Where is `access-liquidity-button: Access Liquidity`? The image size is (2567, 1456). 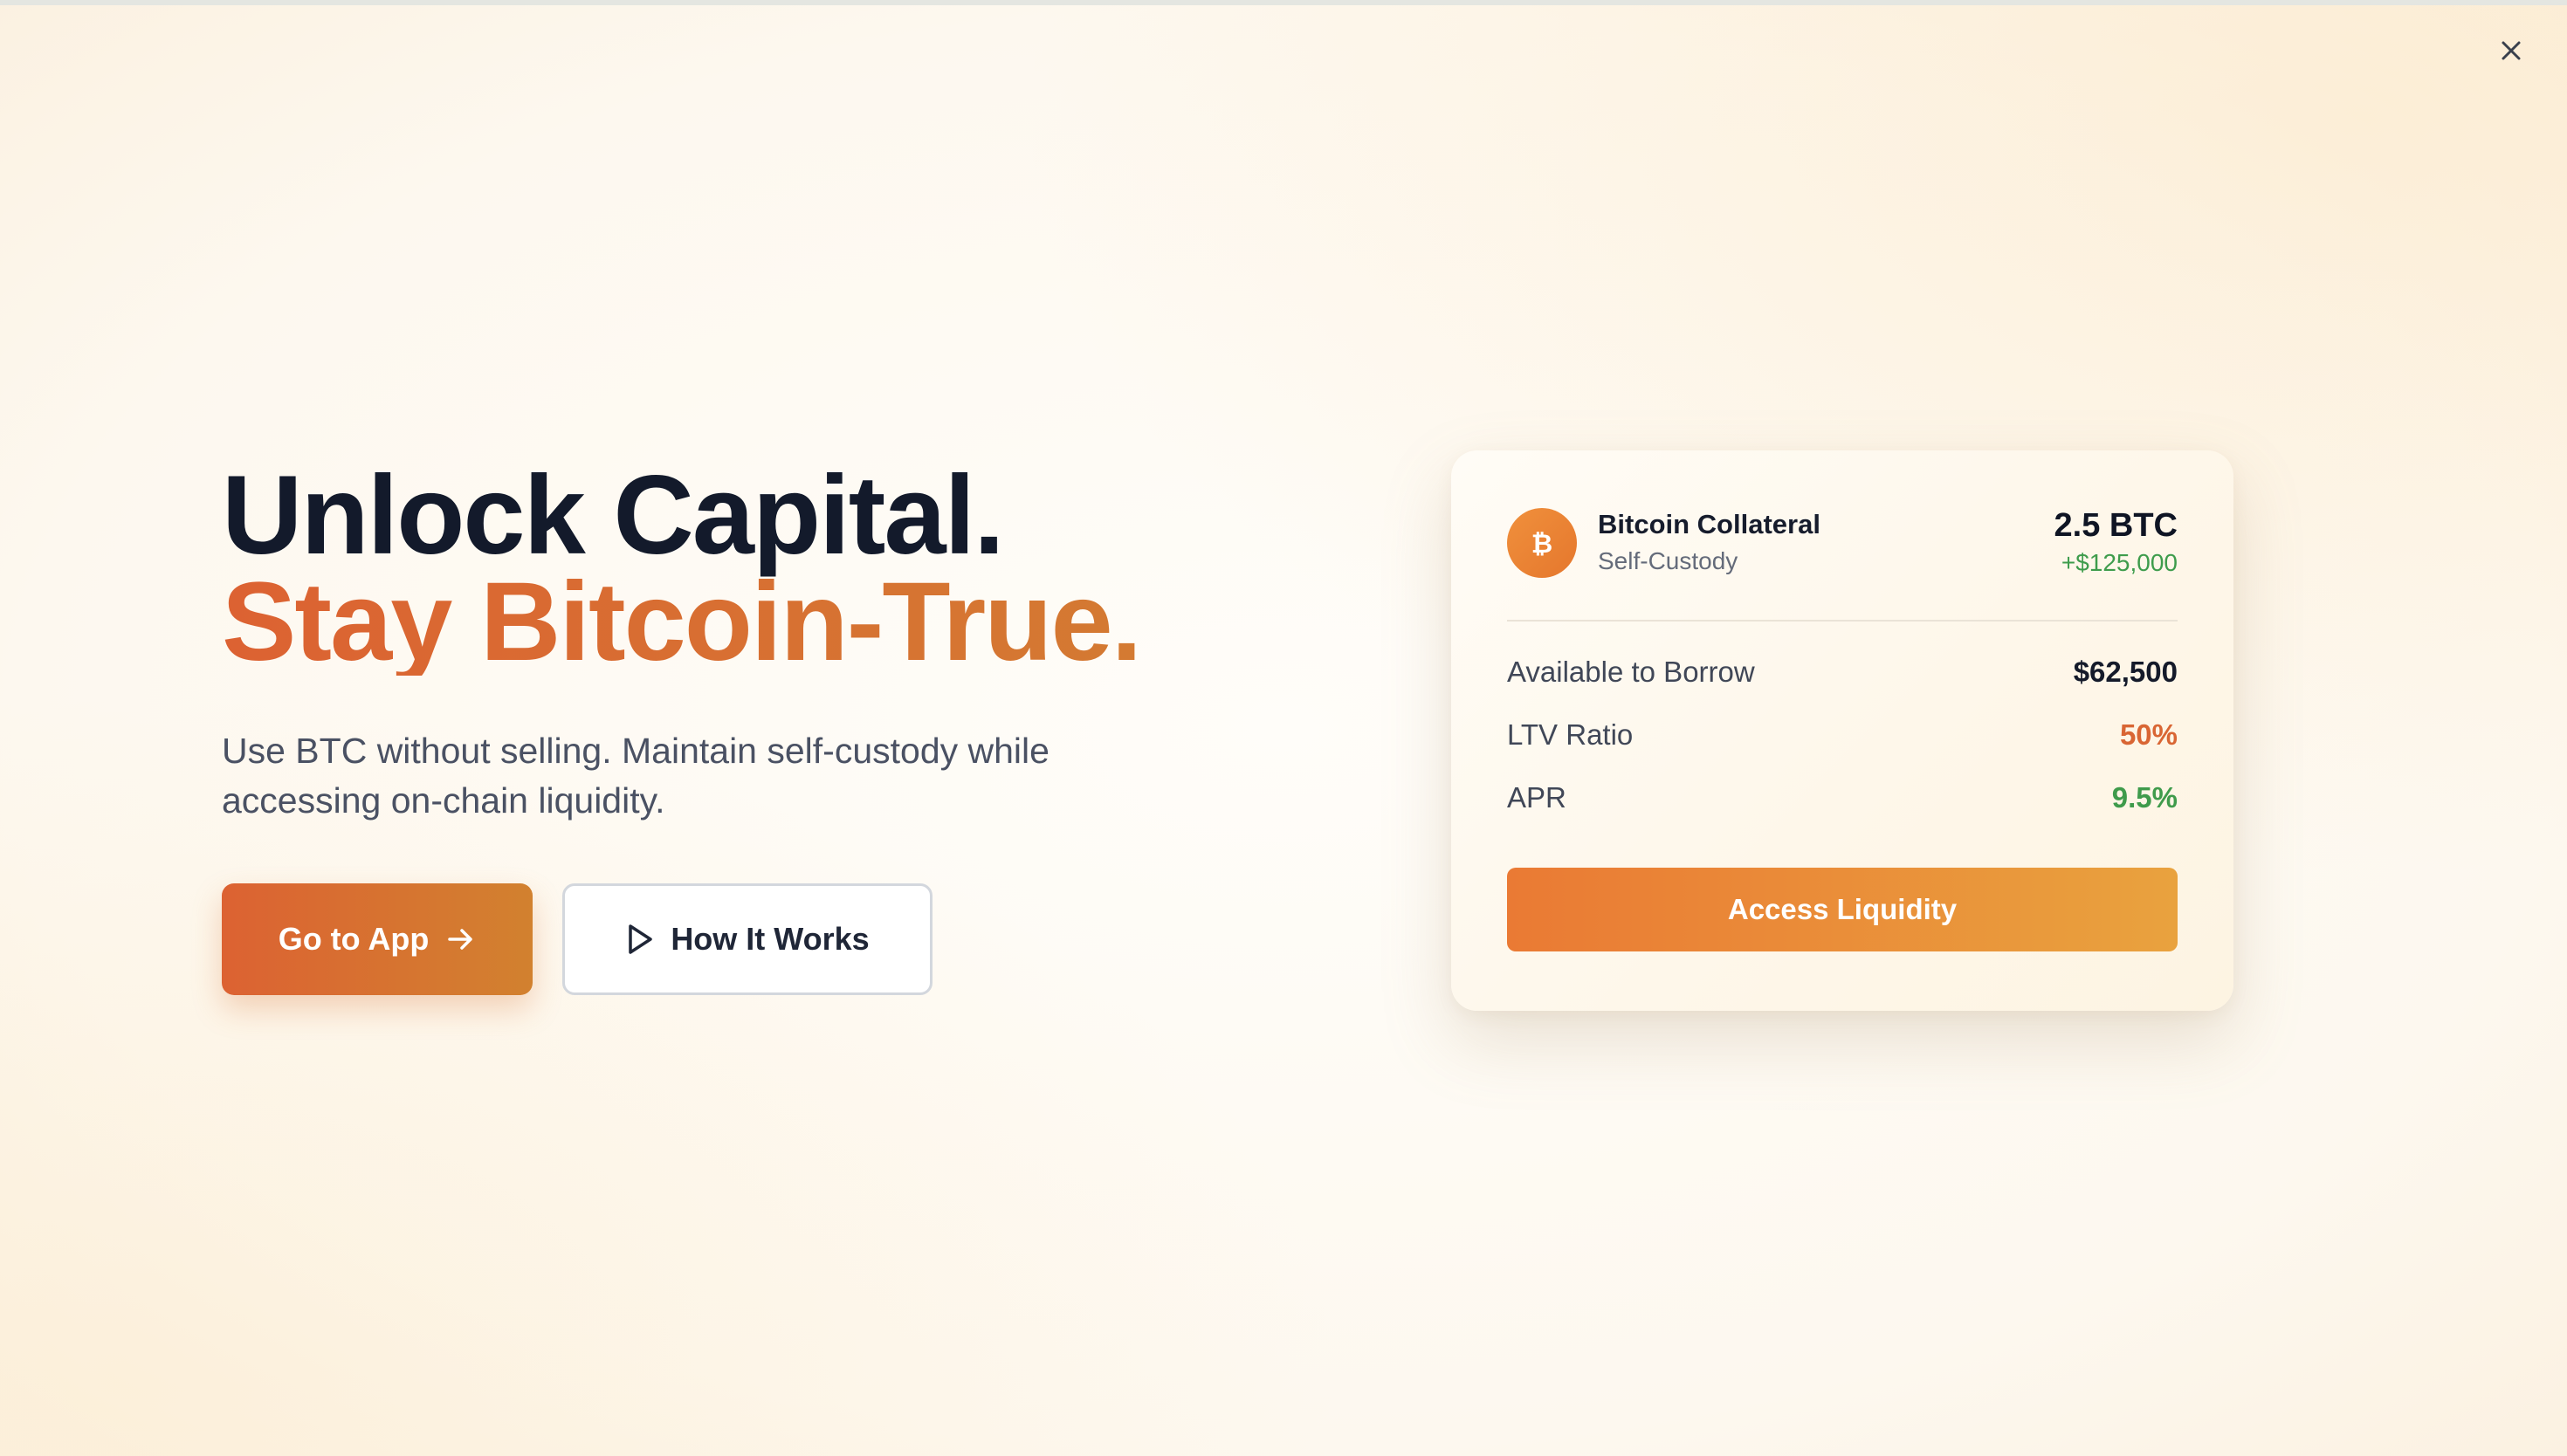
access-liquidity-button: Access Liquidity is located at coordinates (1842, 909).